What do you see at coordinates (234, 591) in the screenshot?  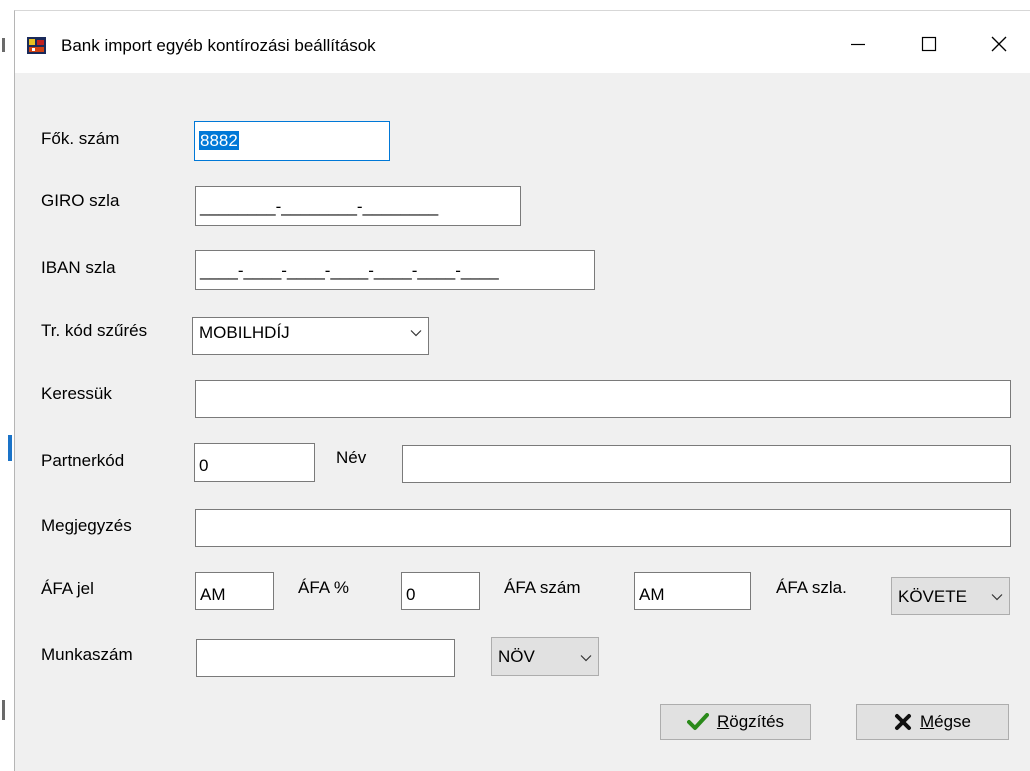 I see `afa-jel-input: AM` at bounding box center [234, 591].